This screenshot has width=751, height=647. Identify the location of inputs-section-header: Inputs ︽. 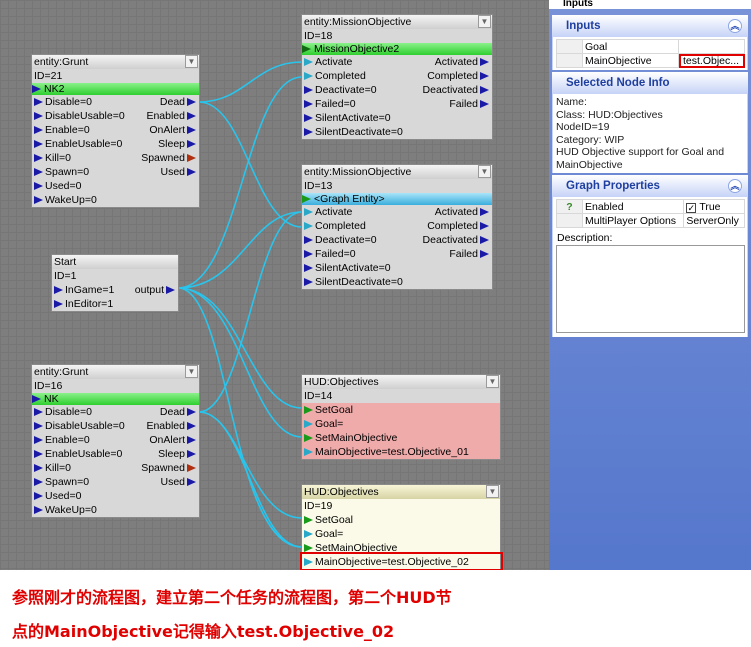
(650, 26).